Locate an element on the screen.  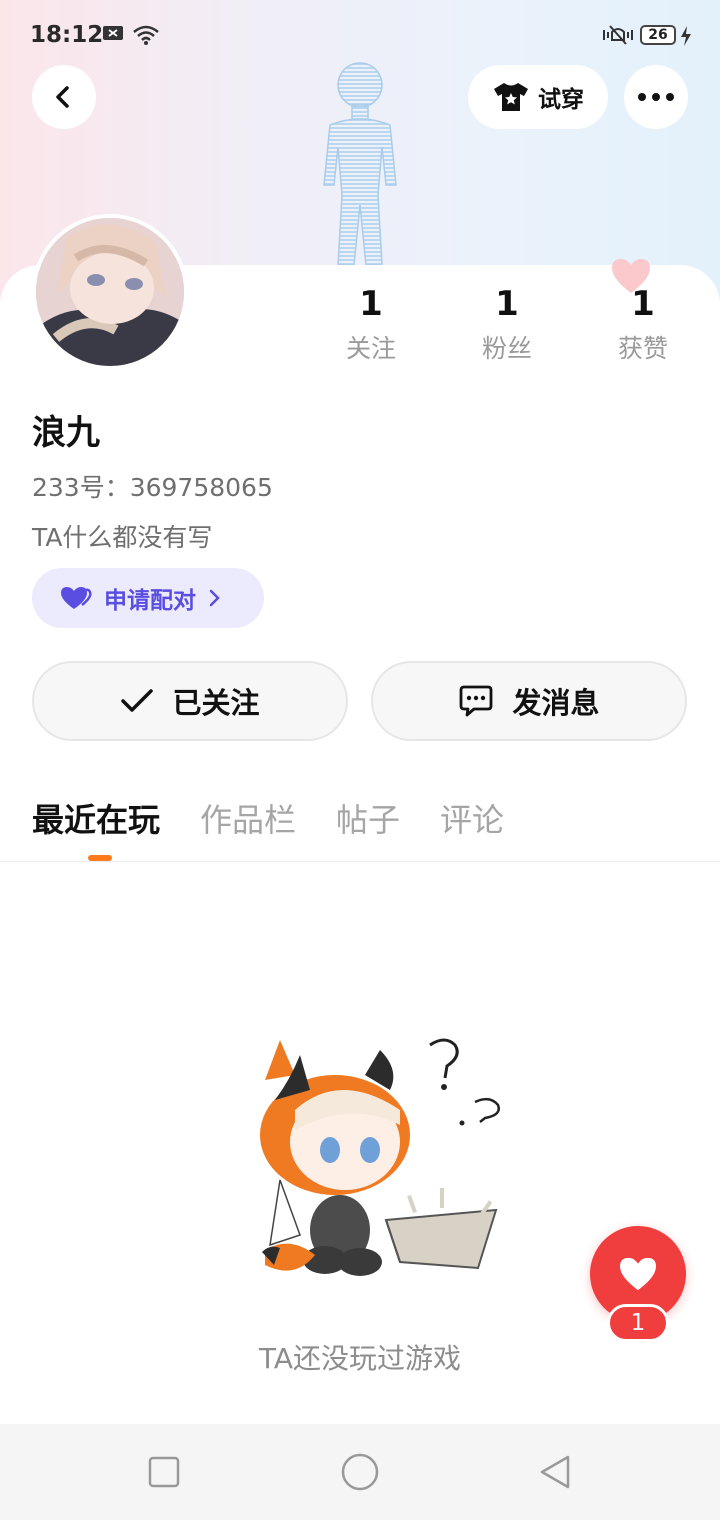
empty-state-text: TA还没玩过游戏 is located at coordinates (360, 1358).